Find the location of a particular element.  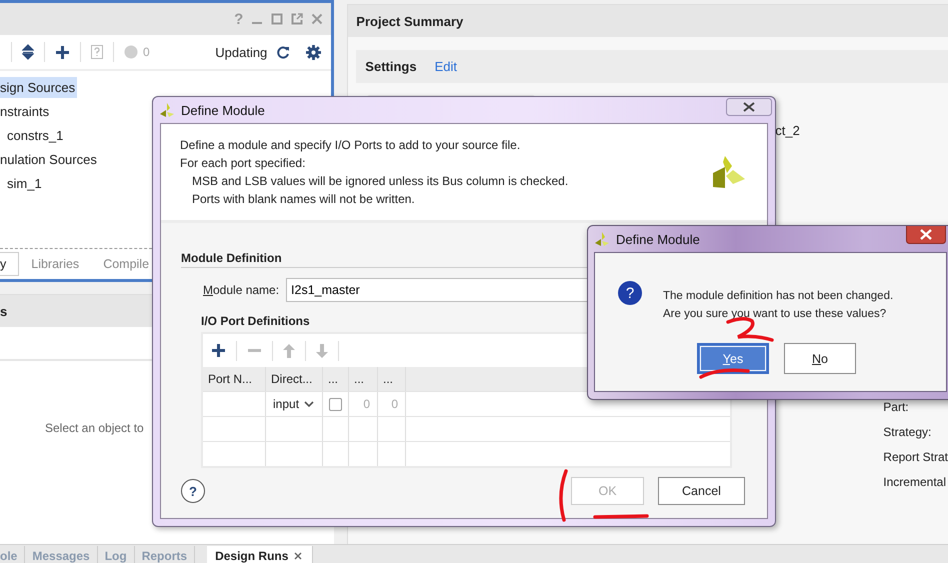

document-question-icon is located at coordinates (97, 52).